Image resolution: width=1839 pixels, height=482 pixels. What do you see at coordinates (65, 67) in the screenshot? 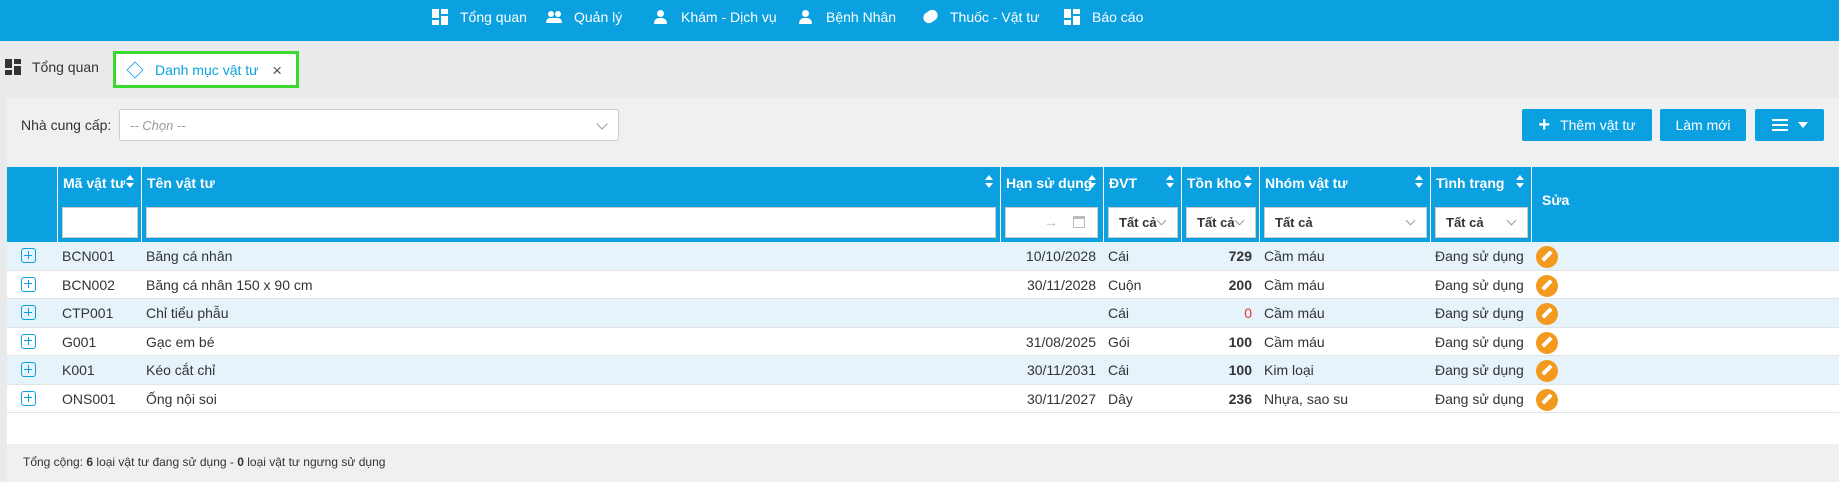
I see `tab-label: Tổng quan` at bounding box center [65, 67].